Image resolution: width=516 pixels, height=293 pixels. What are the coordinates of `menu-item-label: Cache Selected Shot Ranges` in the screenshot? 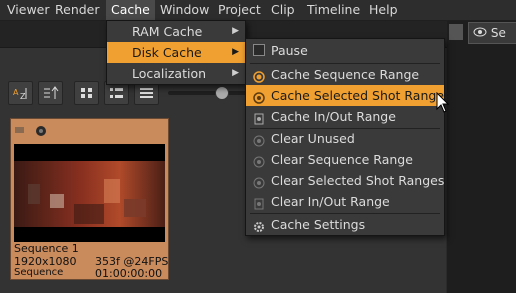 It's located at (361, 95).